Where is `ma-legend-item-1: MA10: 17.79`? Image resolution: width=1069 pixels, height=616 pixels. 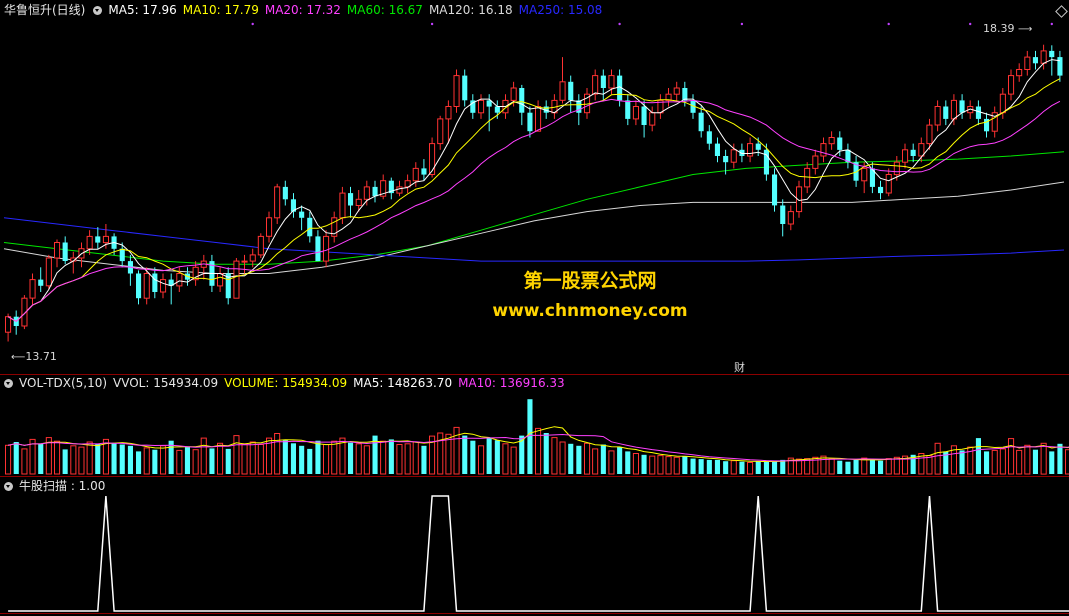
ma-legend-item-1: MA10: 17.79 is located at coordinates (220, 10).